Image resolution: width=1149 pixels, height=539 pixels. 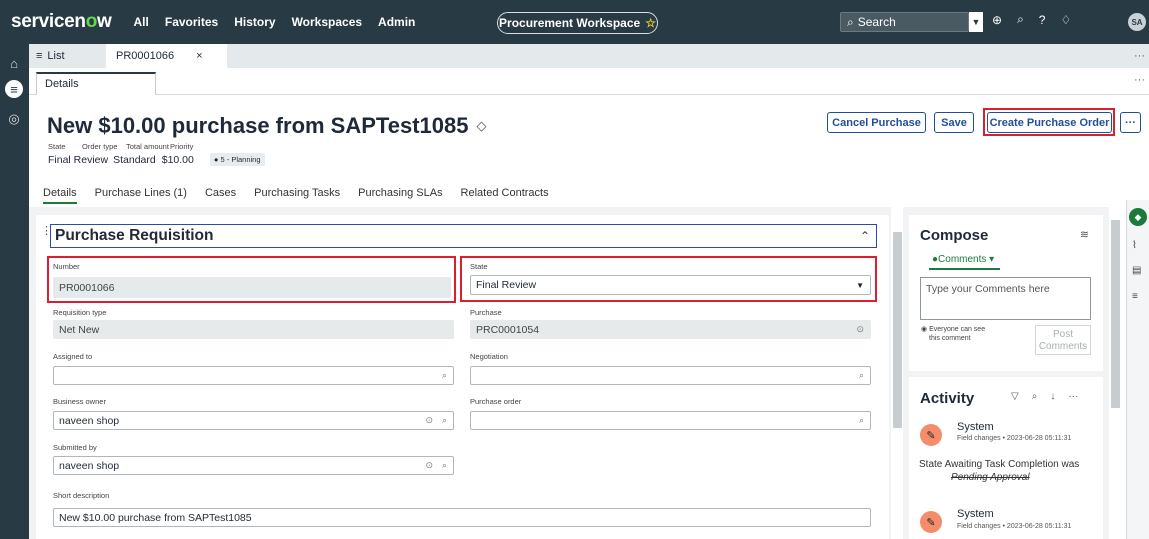 I want to click on search-dropdown-icon: ▼, so click(x=976, y=22).